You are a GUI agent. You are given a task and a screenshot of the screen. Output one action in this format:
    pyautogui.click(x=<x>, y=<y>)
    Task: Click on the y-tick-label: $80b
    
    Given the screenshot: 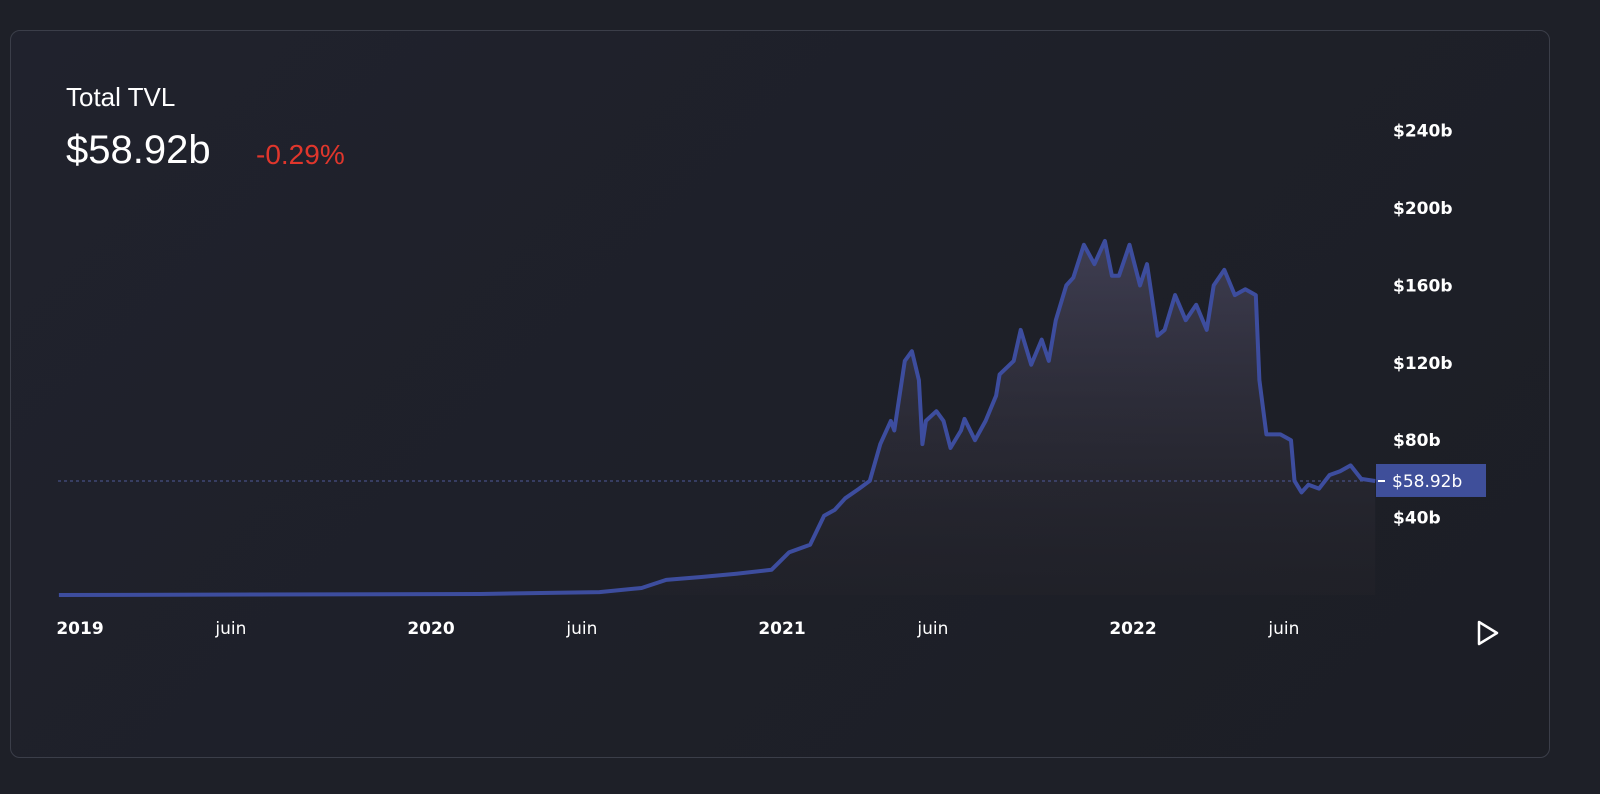 What is the action you would take?
    pyautogui.click(x=1417, y=441)
    